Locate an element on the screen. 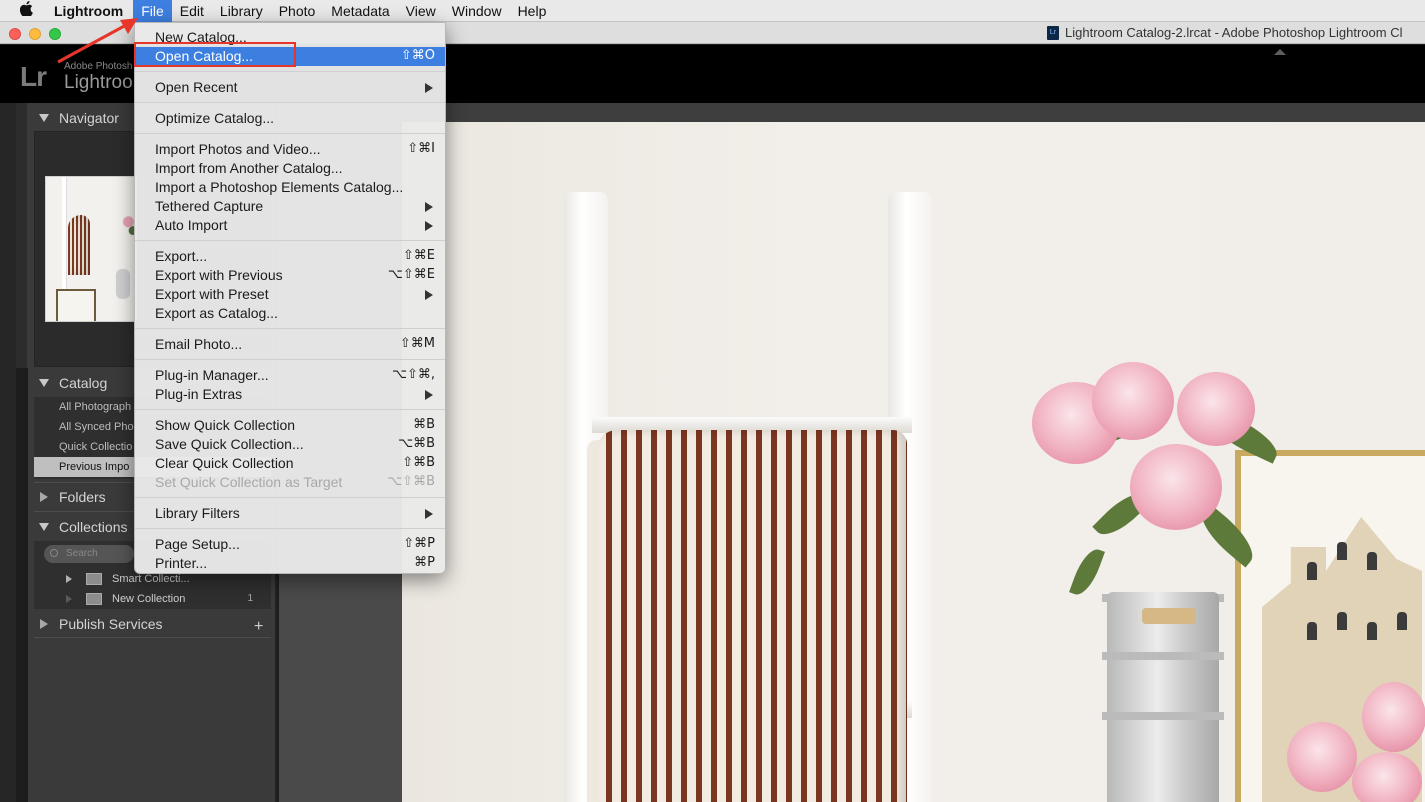 The image size is (1425, 802). collection-icon is located at coordinates (94, 599).